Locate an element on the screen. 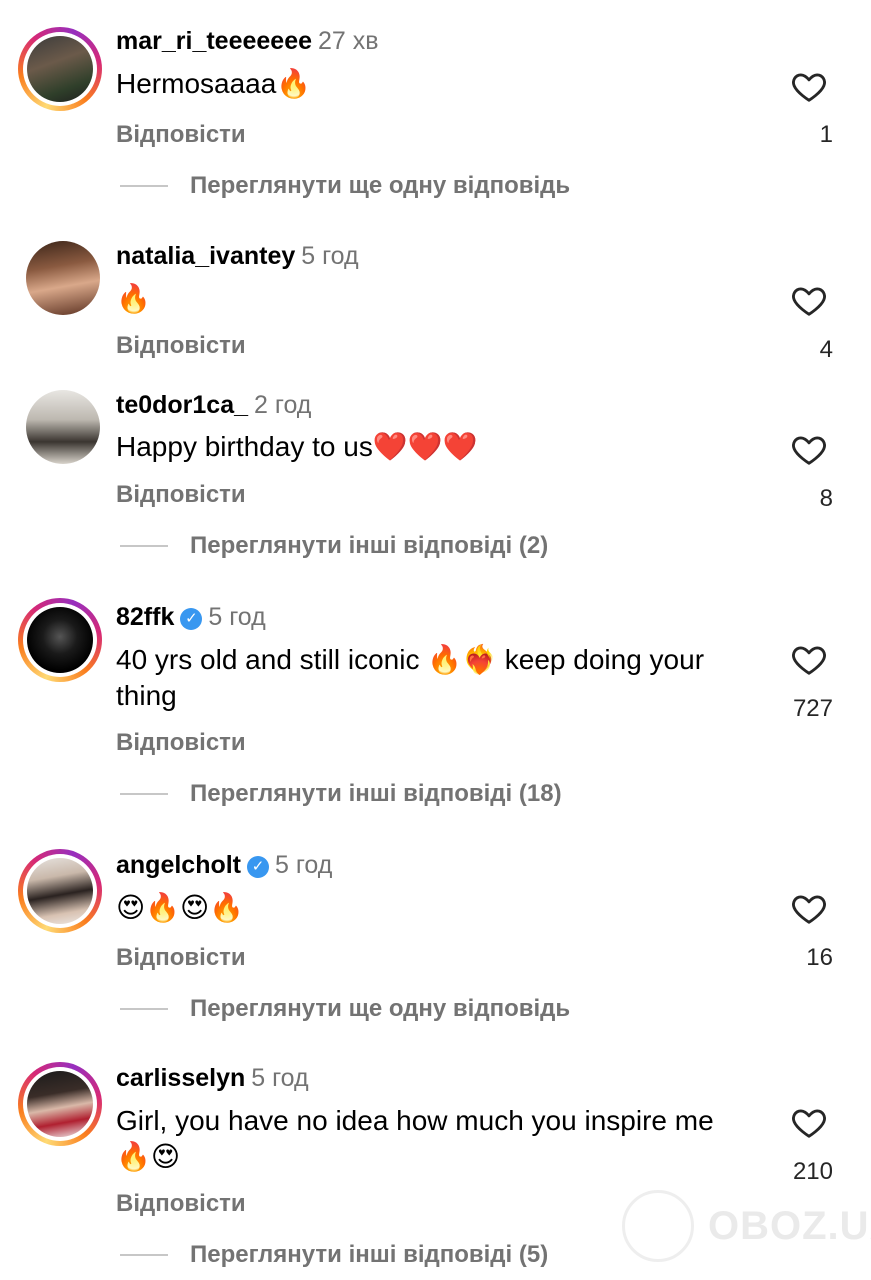 This screenshot has height=1280, width=871. watermark-text: OBOZ.UA is located at coordinates (789, 1226).